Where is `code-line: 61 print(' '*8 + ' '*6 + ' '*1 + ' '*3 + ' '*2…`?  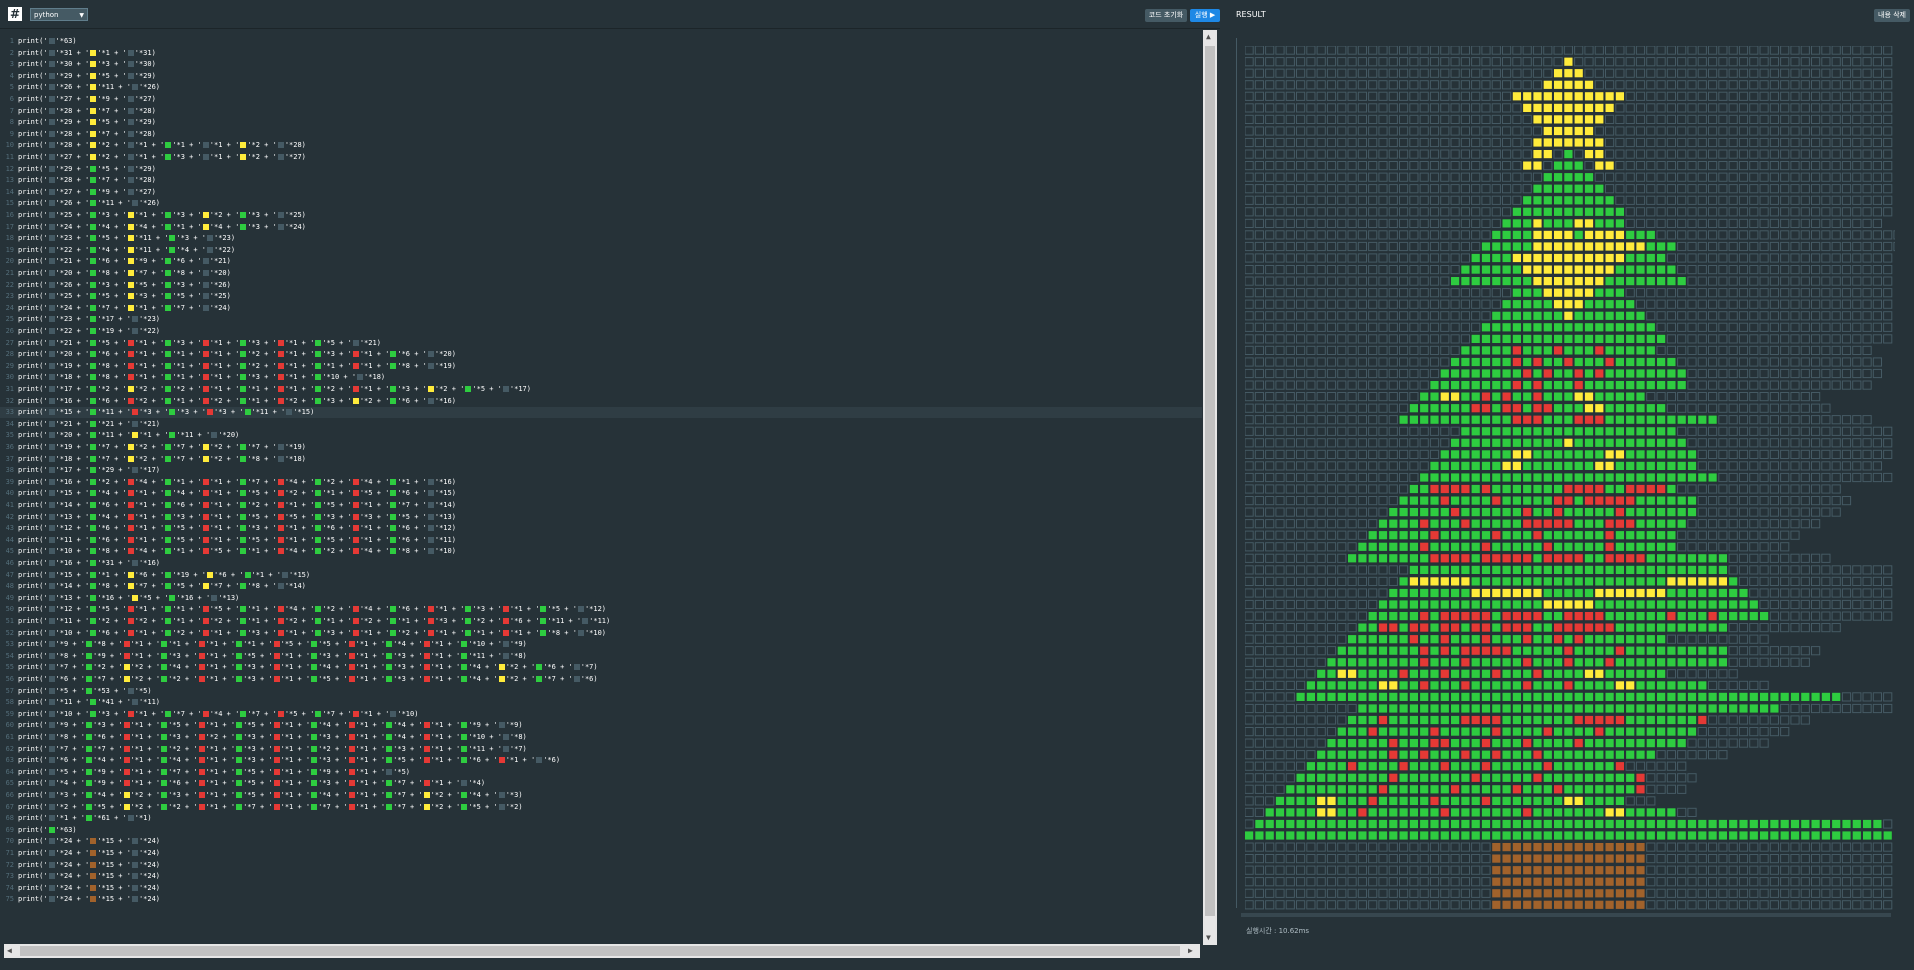 code-line: 61 print(' '*8 + ' '*6 + ' '*1 + ' '*3 + ' '*2… is located at coordinates (601, 737).